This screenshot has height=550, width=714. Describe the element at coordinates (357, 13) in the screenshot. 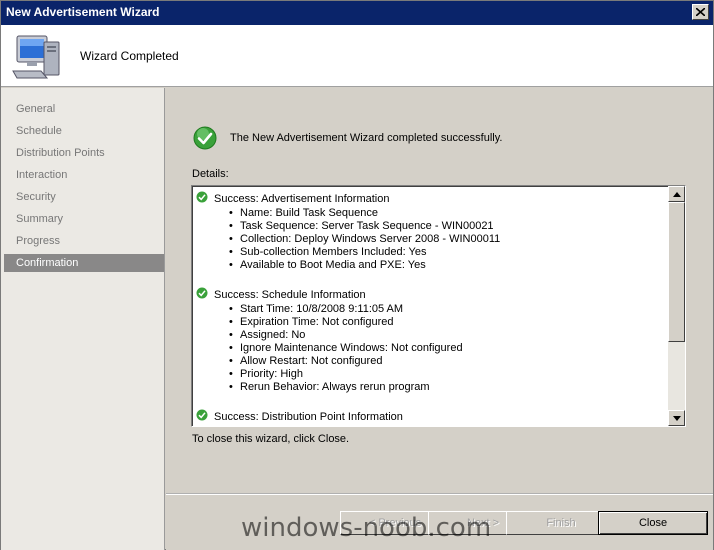

I see `title-bar: New Advertisement Wizard` at that location.